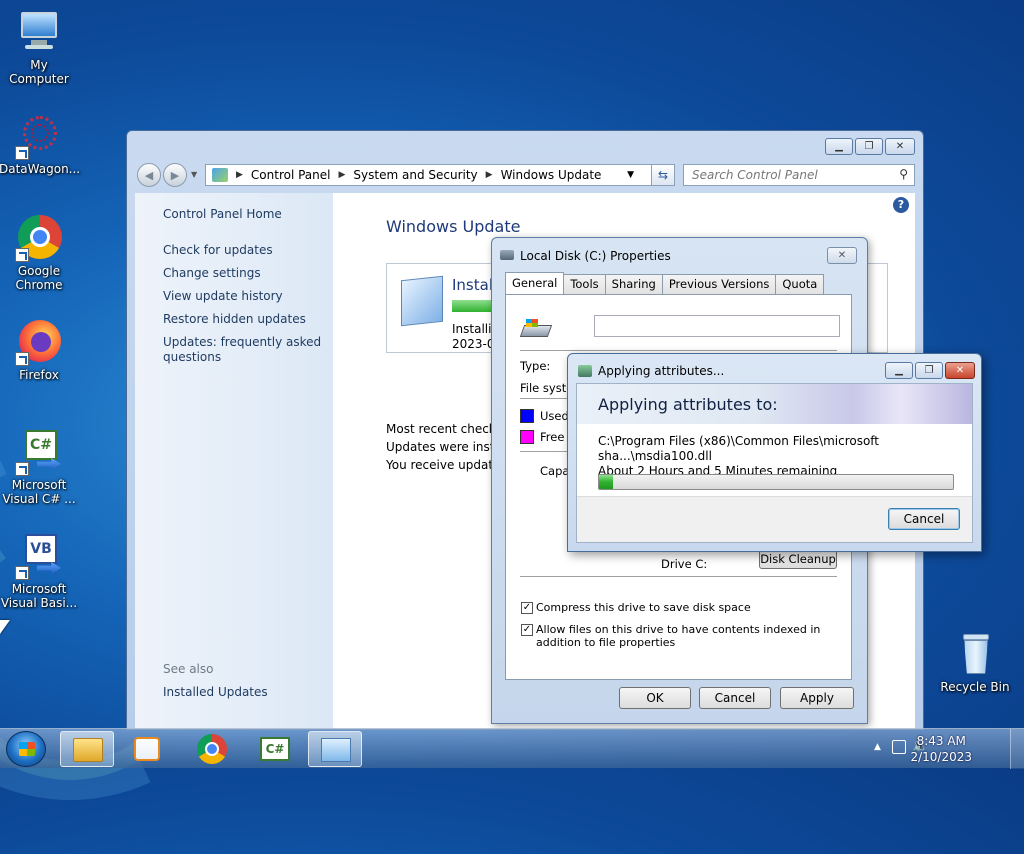  I want to click on windows-logo-icon, so click(27, 749).